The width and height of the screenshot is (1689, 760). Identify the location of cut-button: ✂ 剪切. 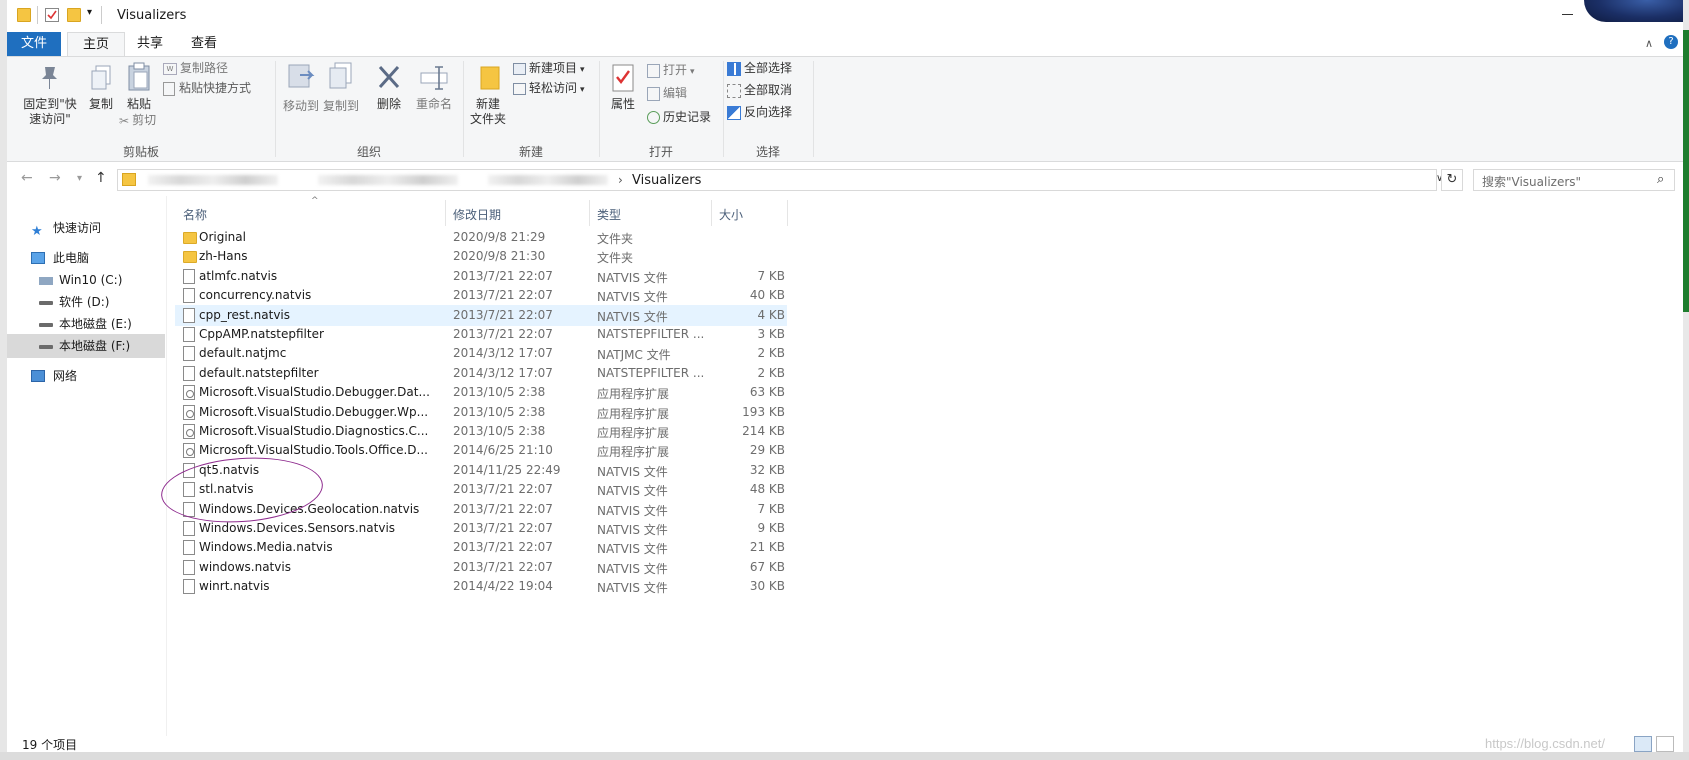
(137, 120).